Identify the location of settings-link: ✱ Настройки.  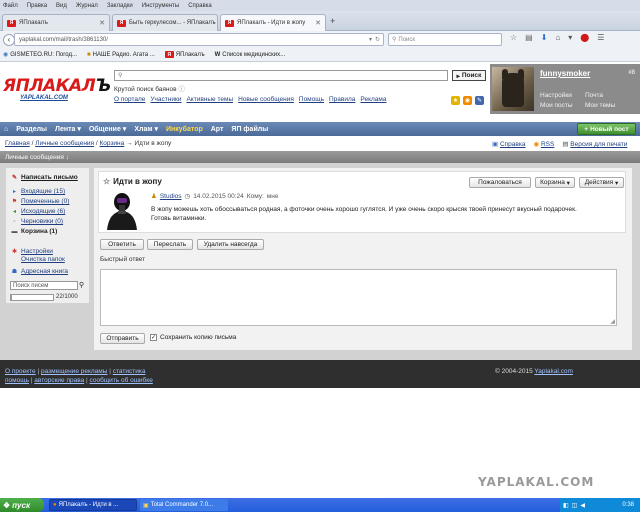
(32, 251).